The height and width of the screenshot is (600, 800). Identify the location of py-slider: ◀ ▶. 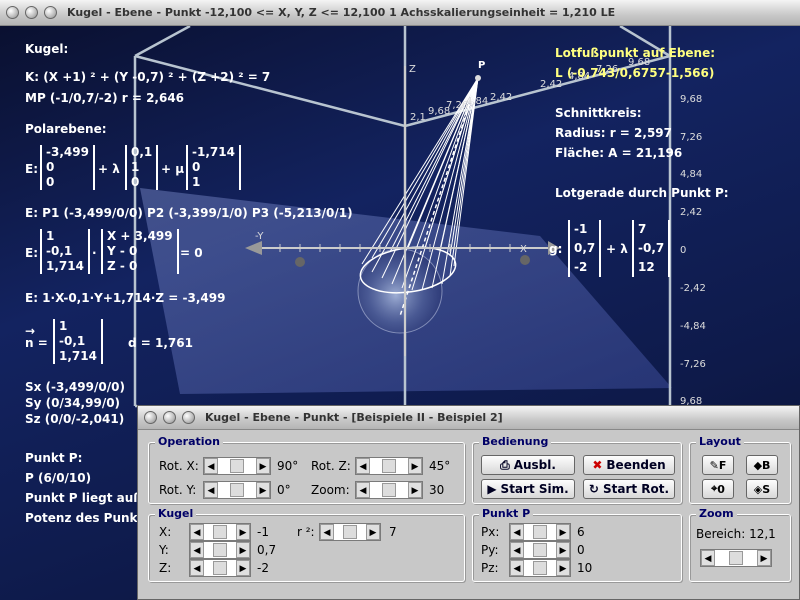
(540, 550).